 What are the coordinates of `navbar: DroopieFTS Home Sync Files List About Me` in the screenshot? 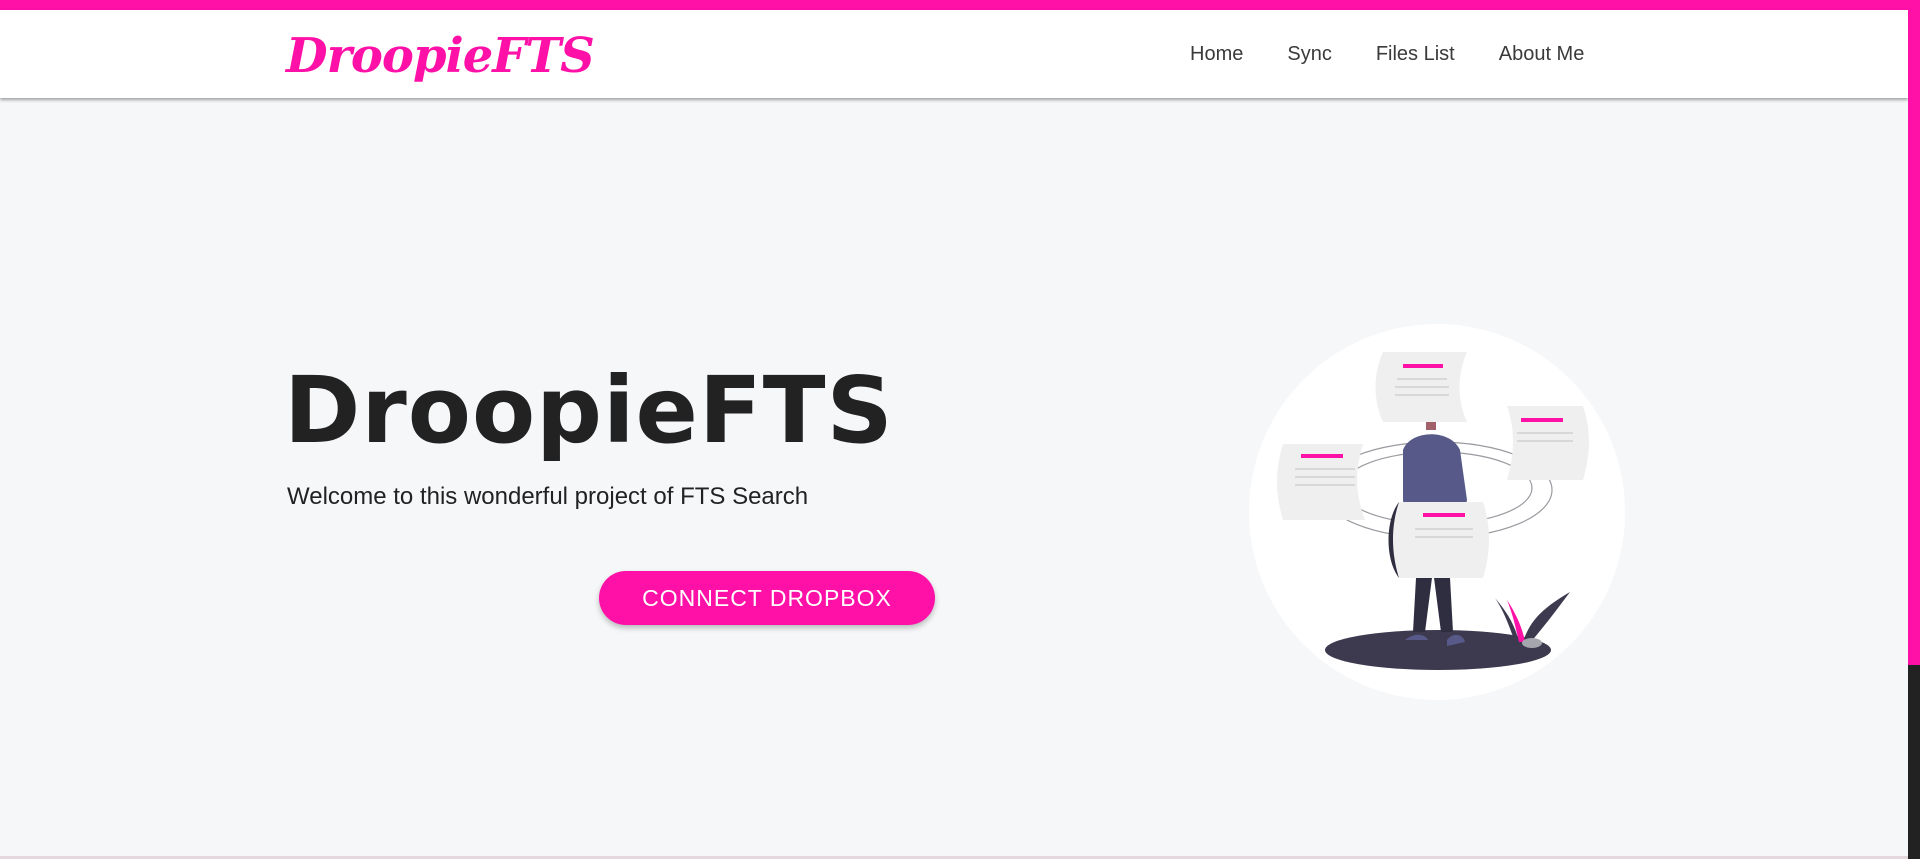 It's located at (954, 54).